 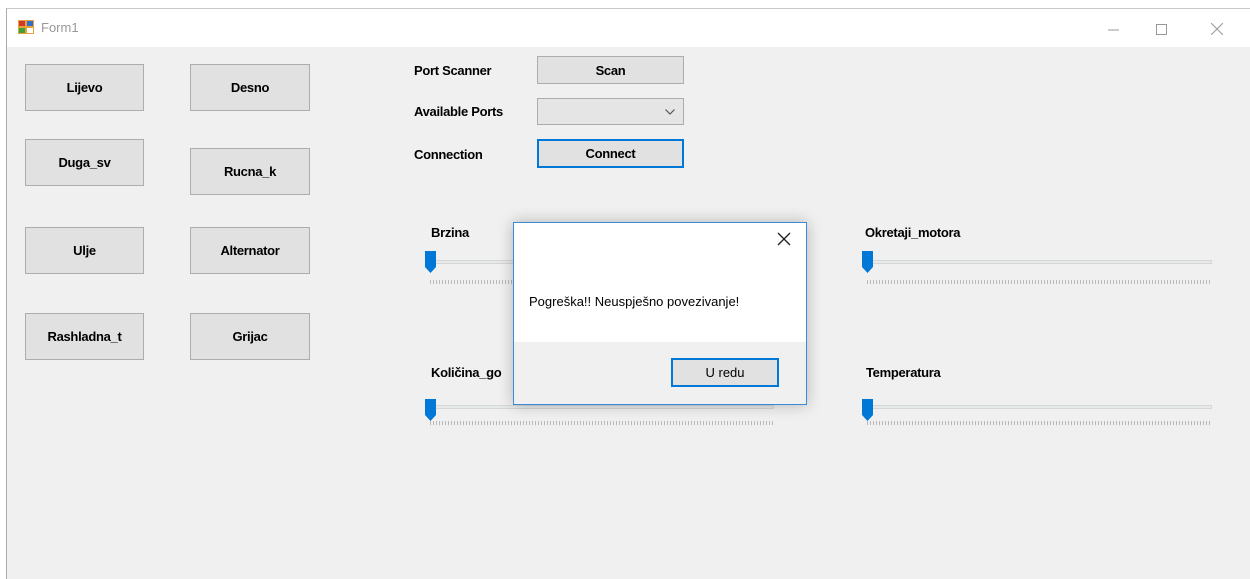 I want to click on maximize-button, so click(x=1161, y=28).